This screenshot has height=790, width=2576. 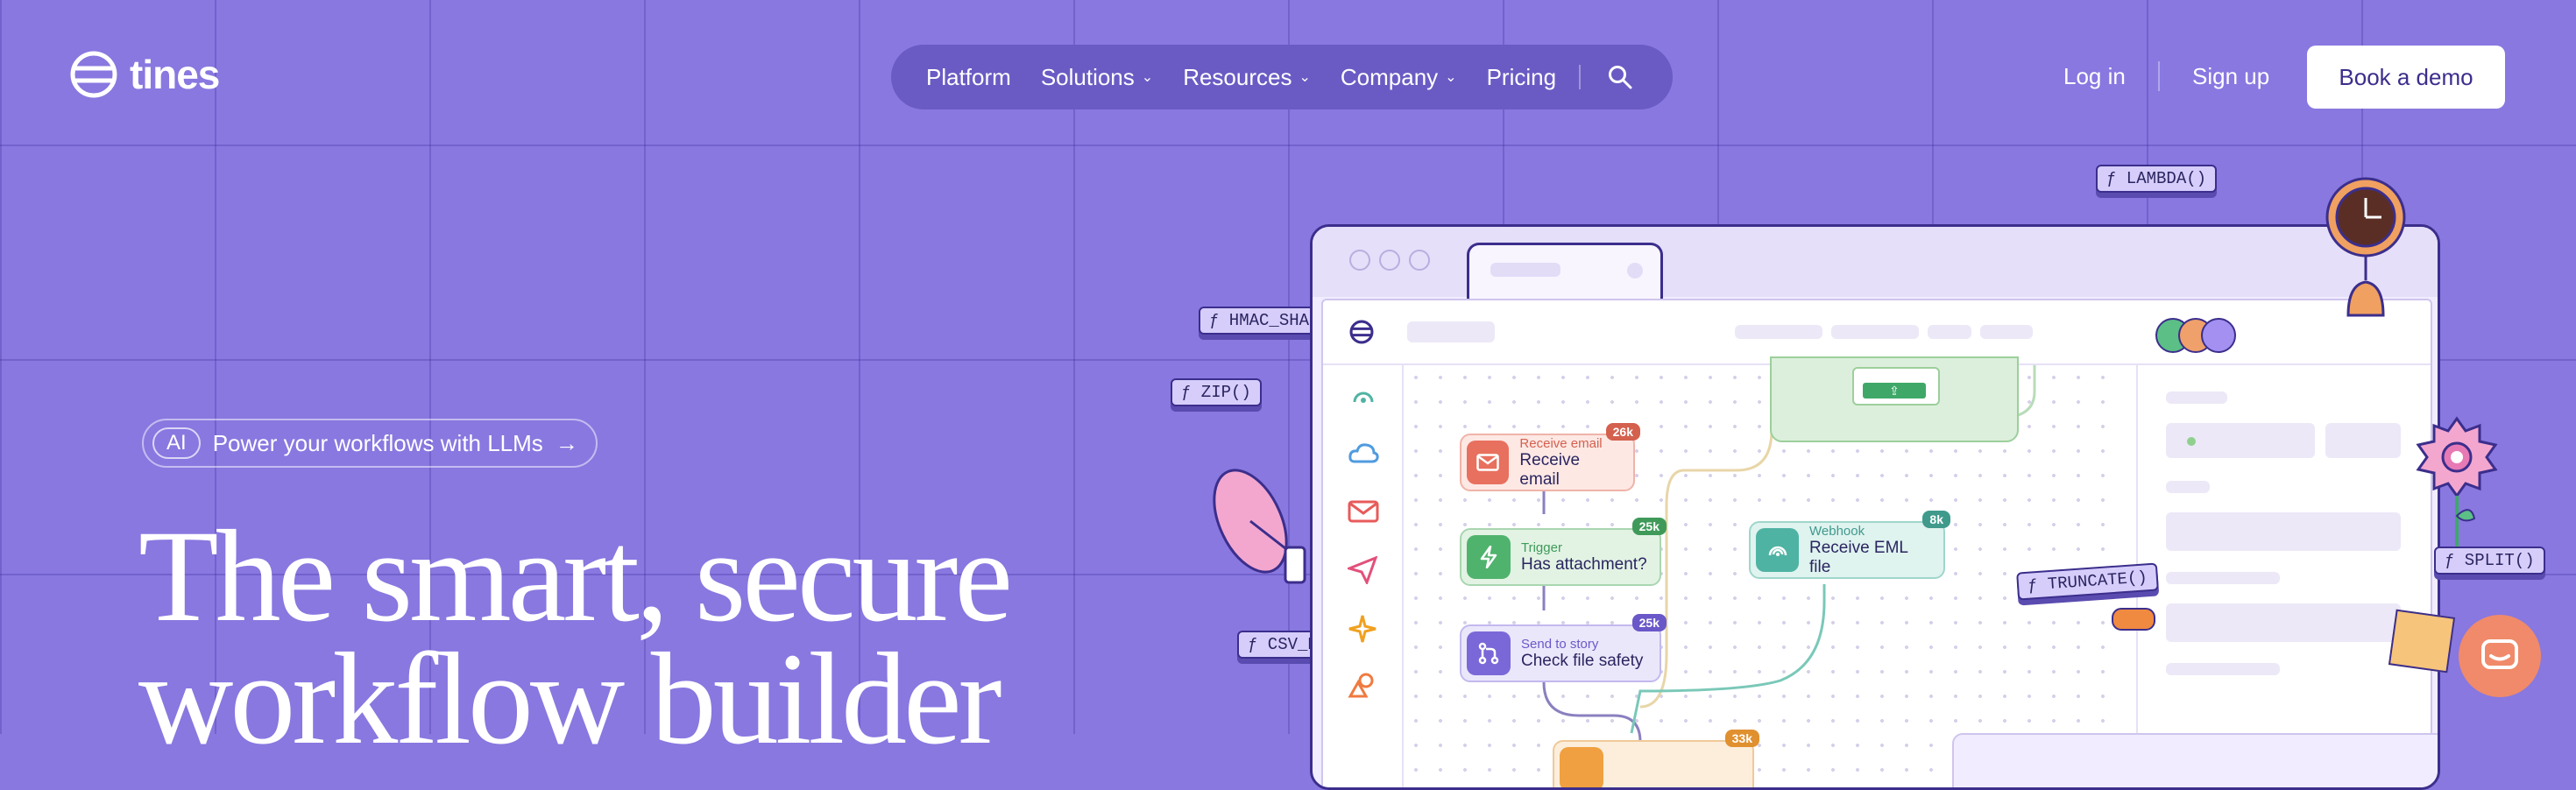 What do you see at coordinates (1362, 570) in the screenshot?
I see `send-icon` at bounding box center [1362, 570].